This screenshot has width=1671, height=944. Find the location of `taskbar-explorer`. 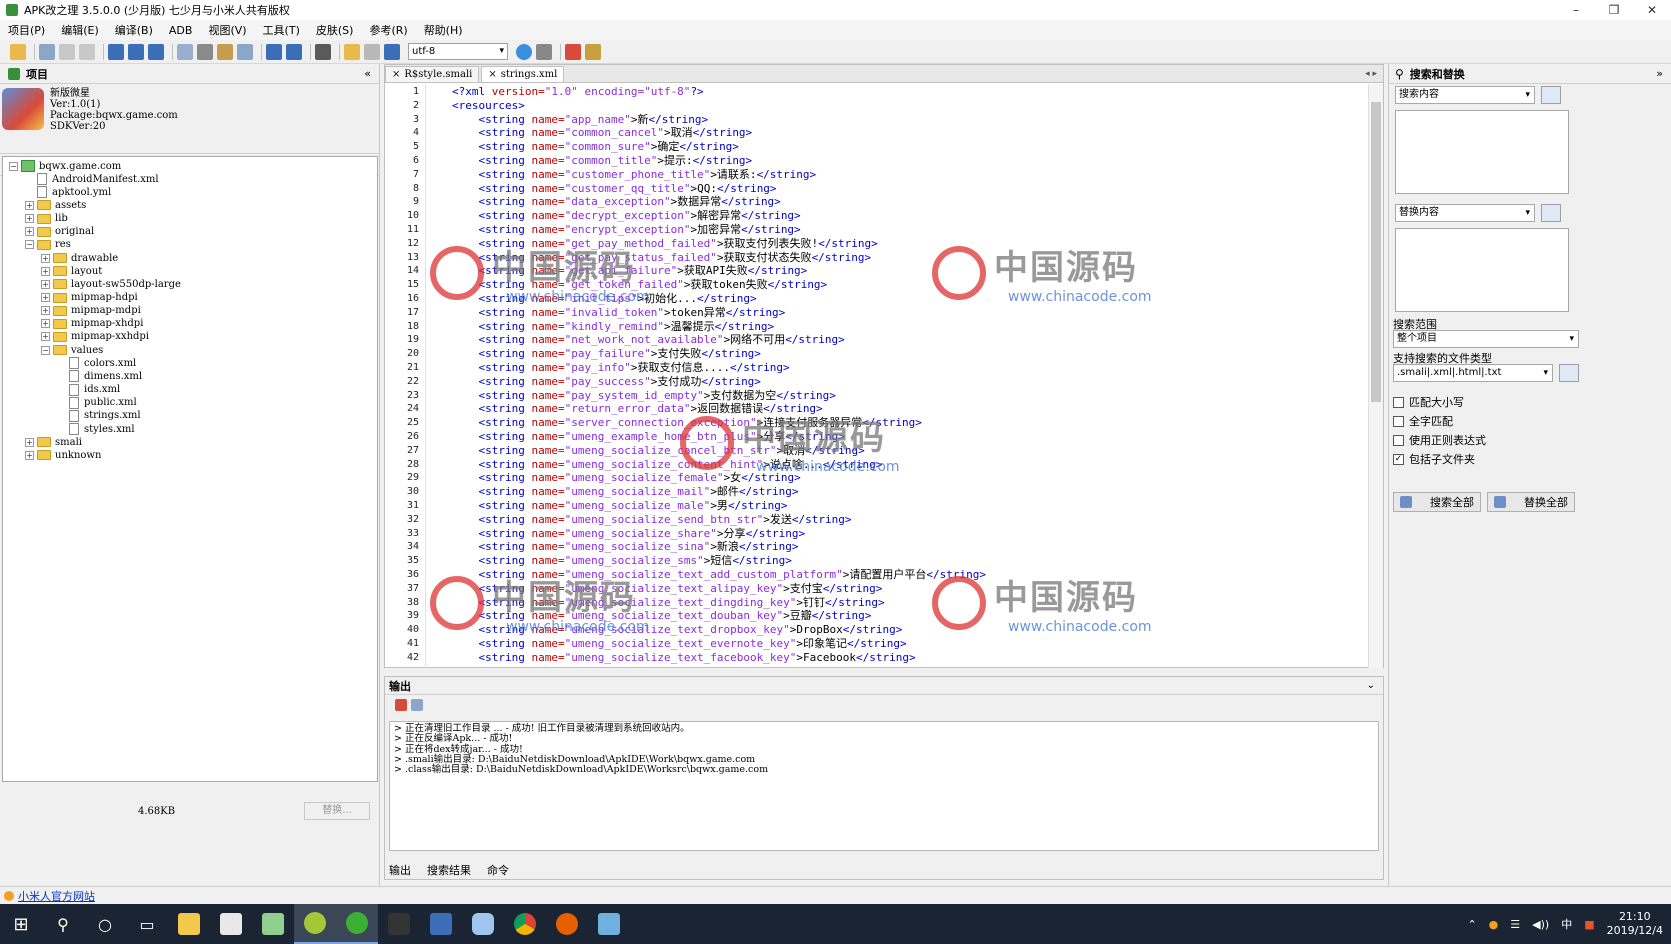

taskbar-explorer is located at coordinates (189, 924).